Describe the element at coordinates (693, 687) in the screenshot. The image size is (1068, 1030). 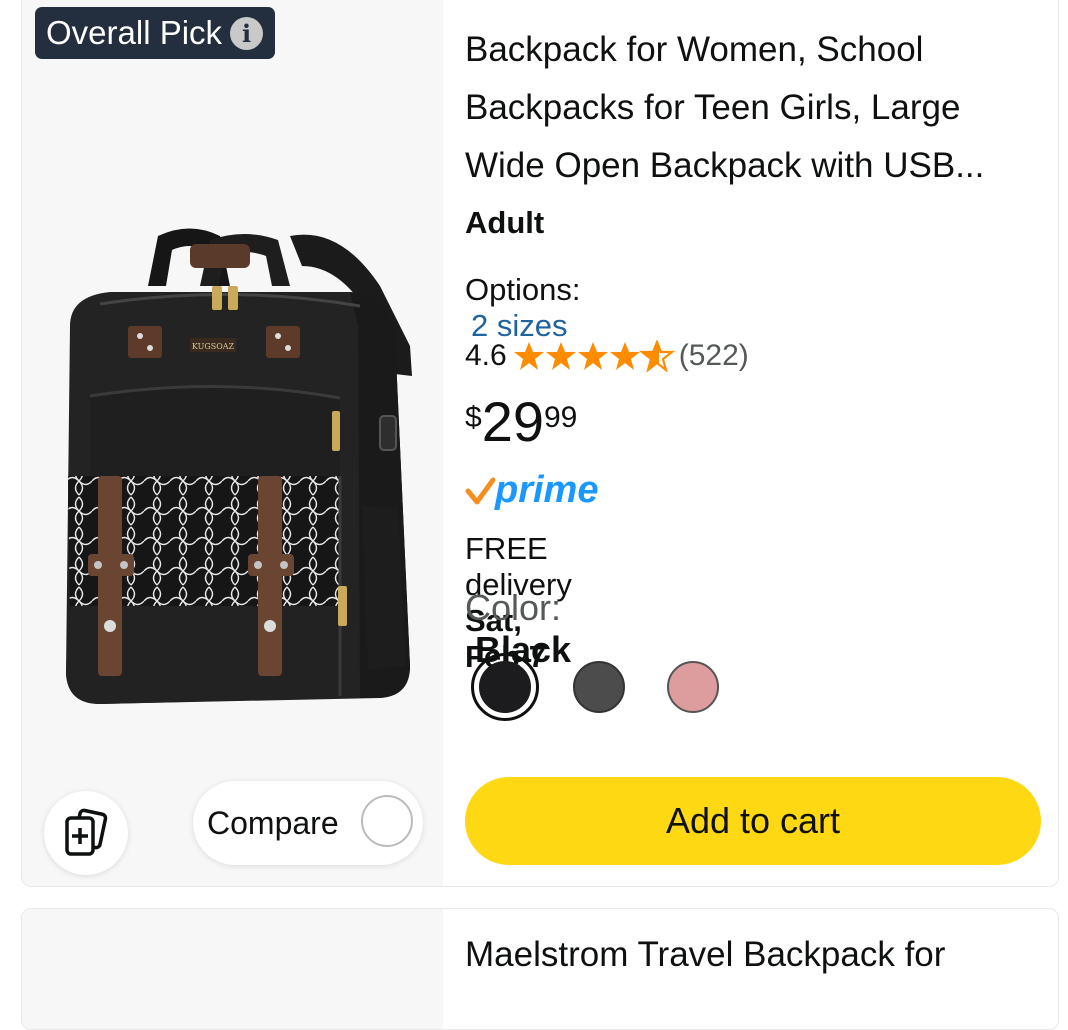
I see `swatch-pink` at that location.